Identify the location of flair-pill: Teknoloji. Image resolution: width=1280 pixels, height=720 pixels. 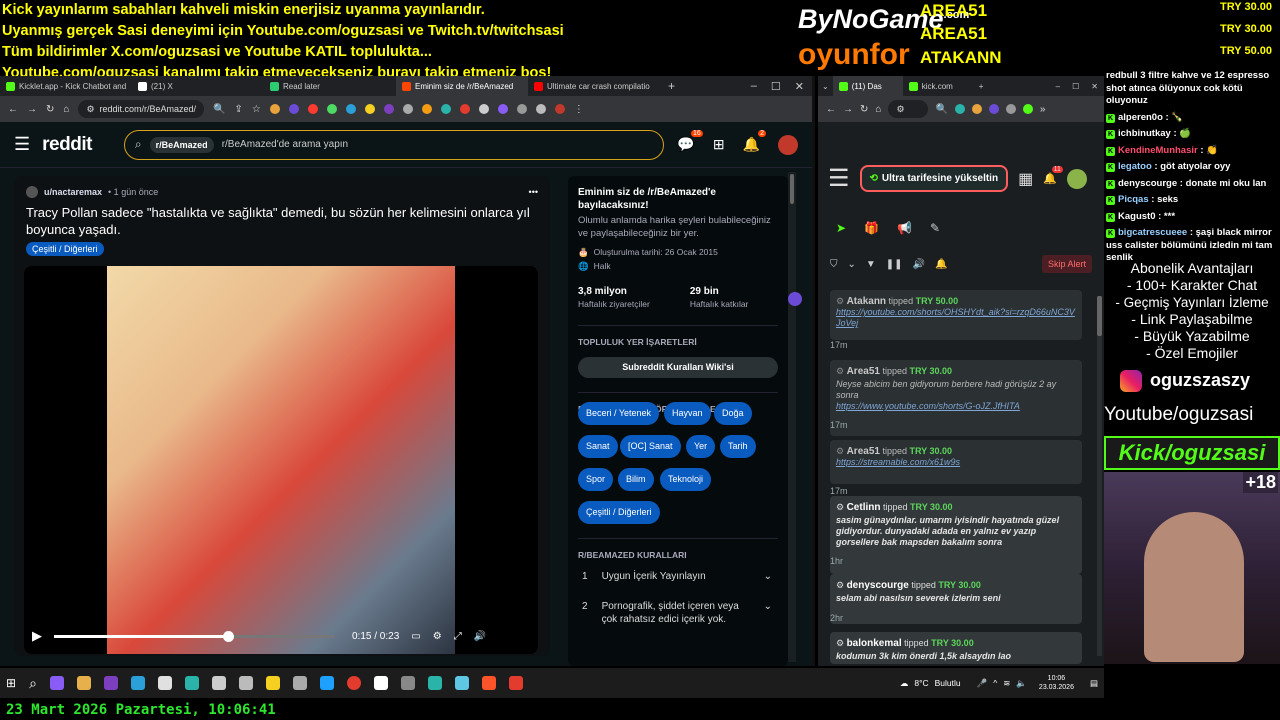
(686, 479).